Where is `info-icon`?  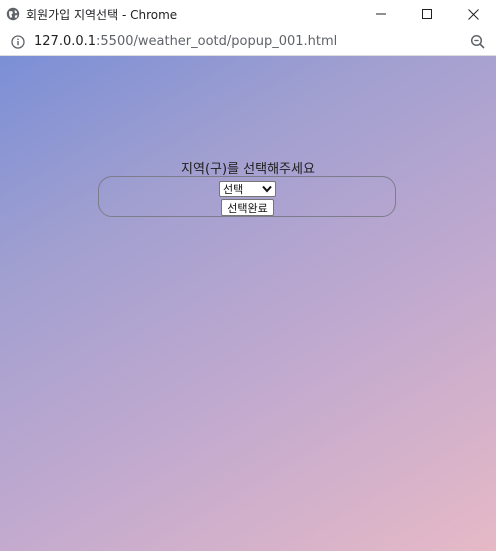 info-icon is located at coordinates (18, 42).